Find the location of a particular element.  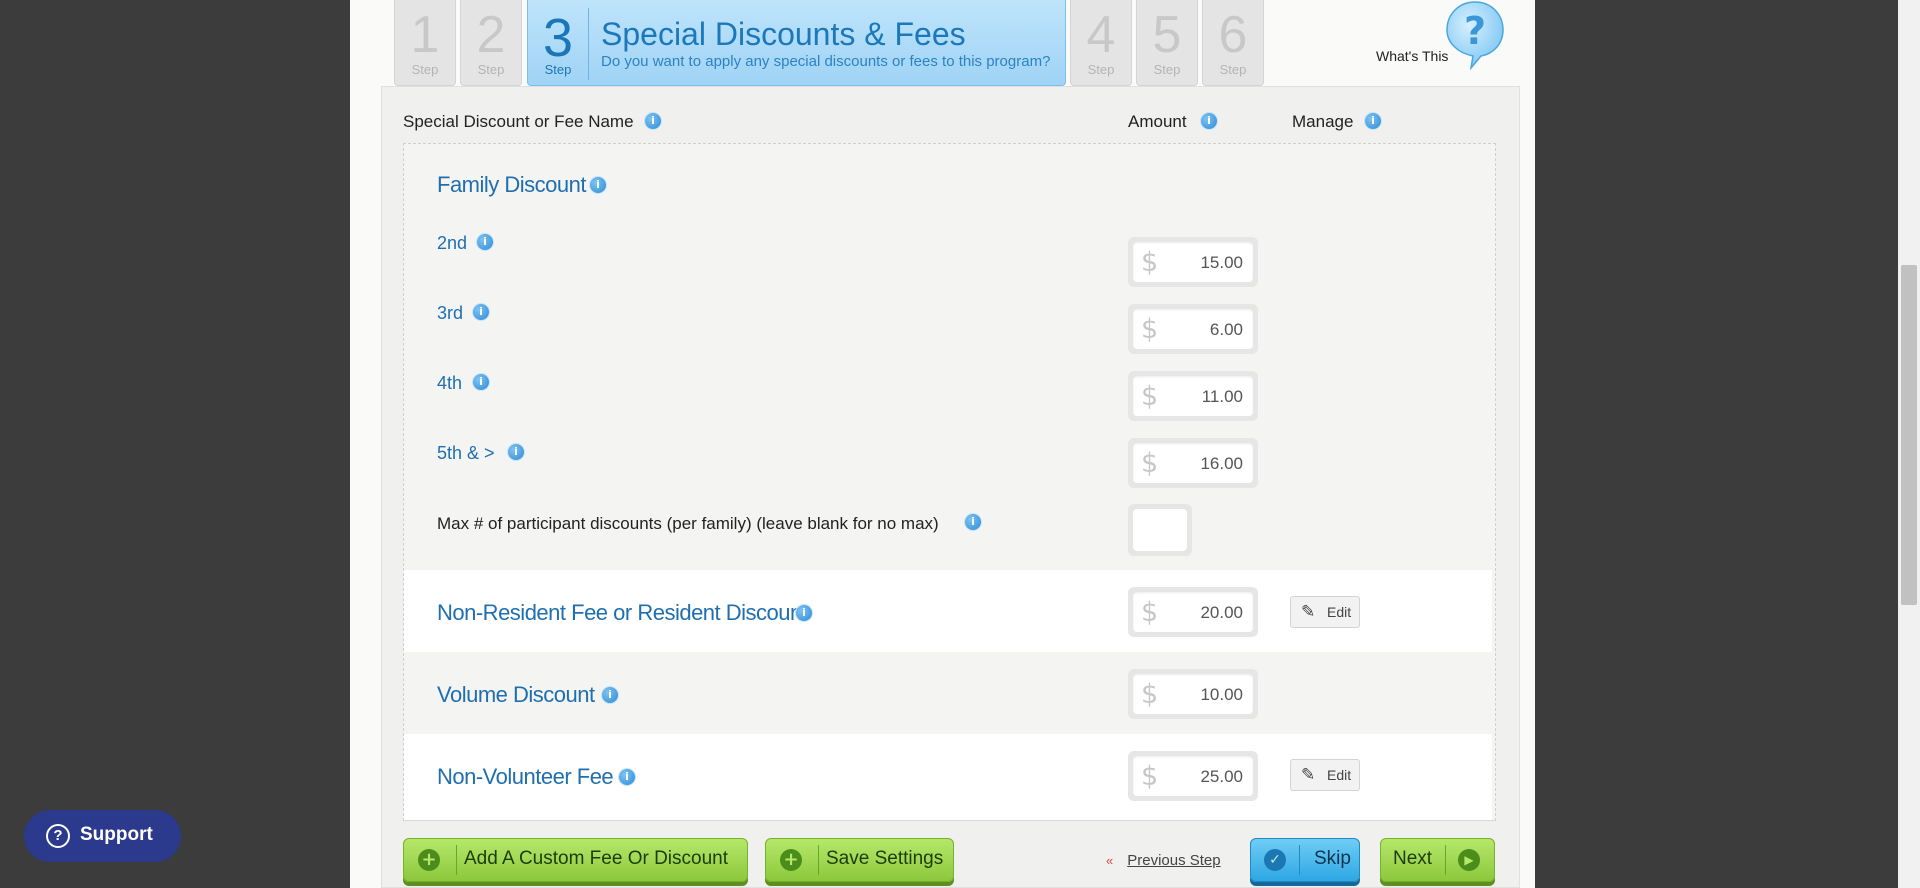

amount-value: 11.00 is located at coordinates (1222, 396).